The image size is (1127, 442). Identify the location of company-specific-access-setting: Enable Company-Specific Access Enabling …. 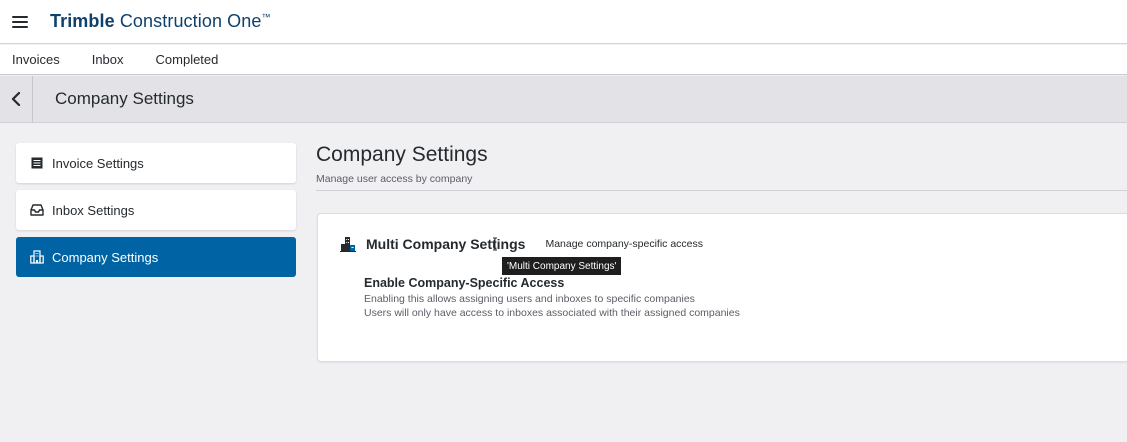
(552, 297).